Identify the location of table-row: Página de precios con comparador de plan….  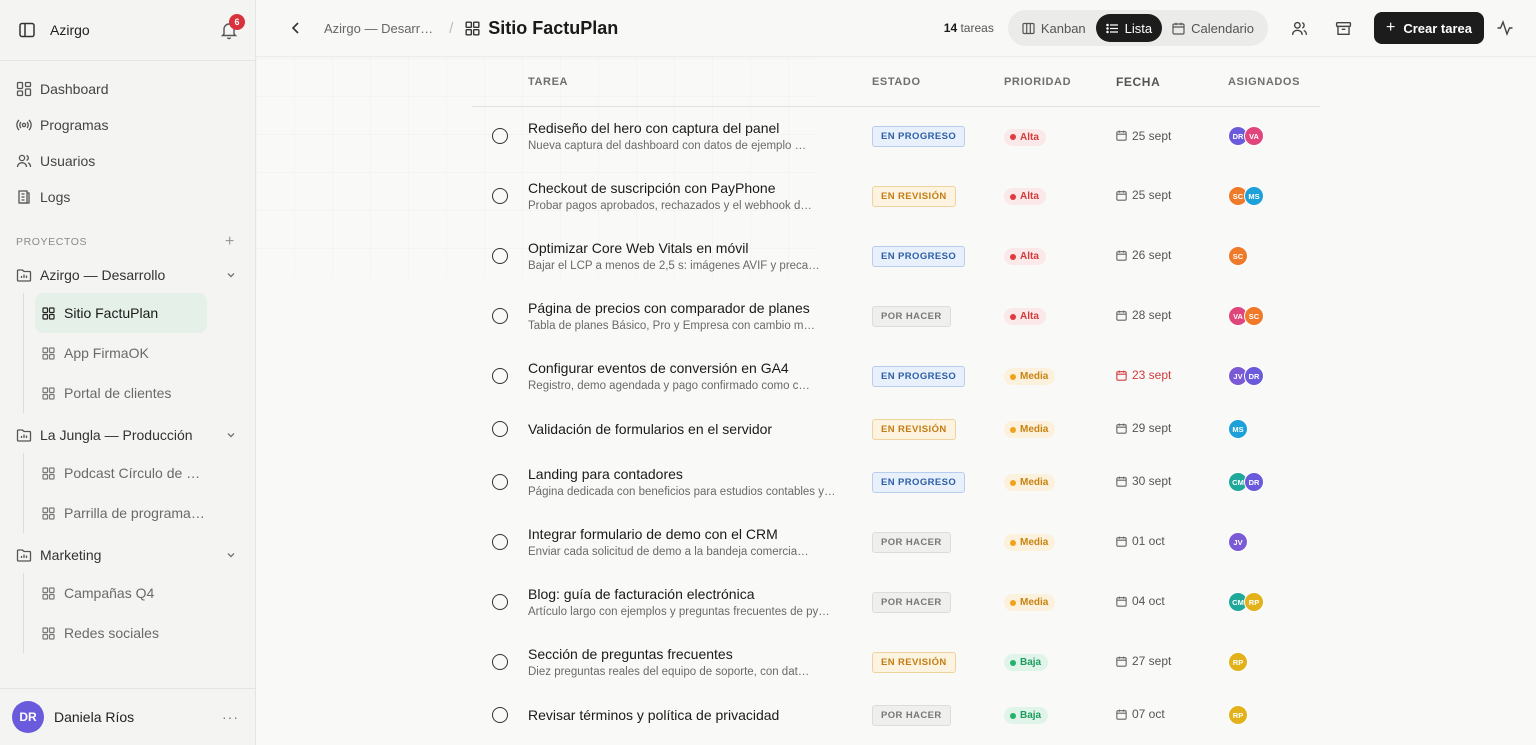
(896, 316).